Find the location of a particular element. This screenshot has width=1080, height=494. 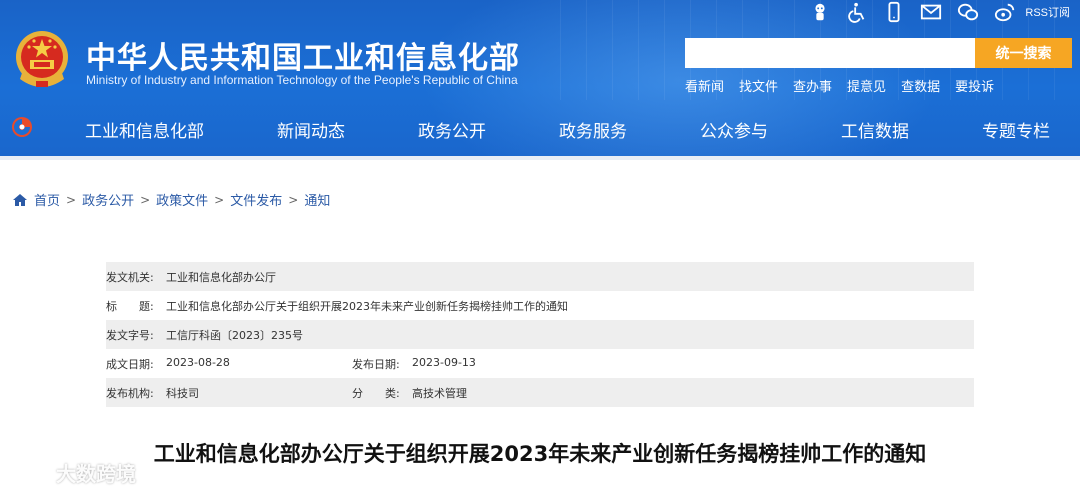

info-row-doc-no: 发文字号: 工信厅科函〔2023〕235号 is located at coordinates (540, 334).